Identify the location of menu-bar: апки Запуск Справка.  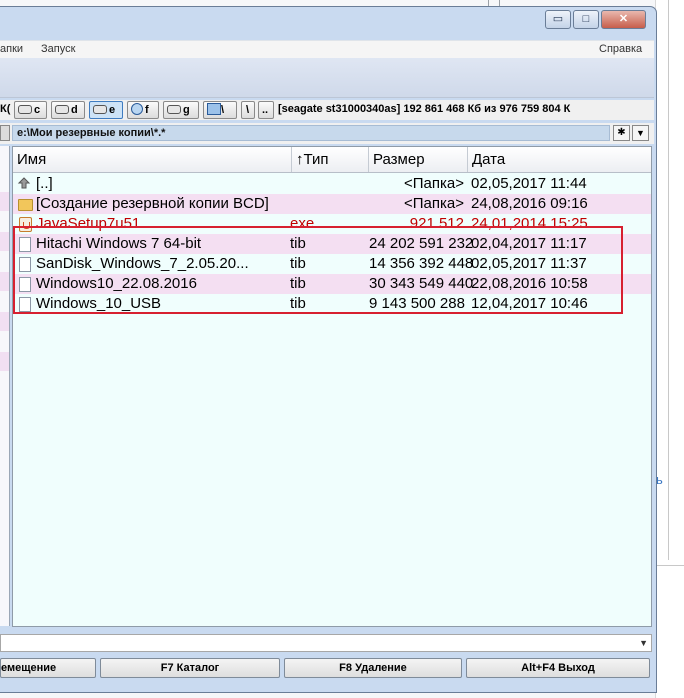
(327, 49).